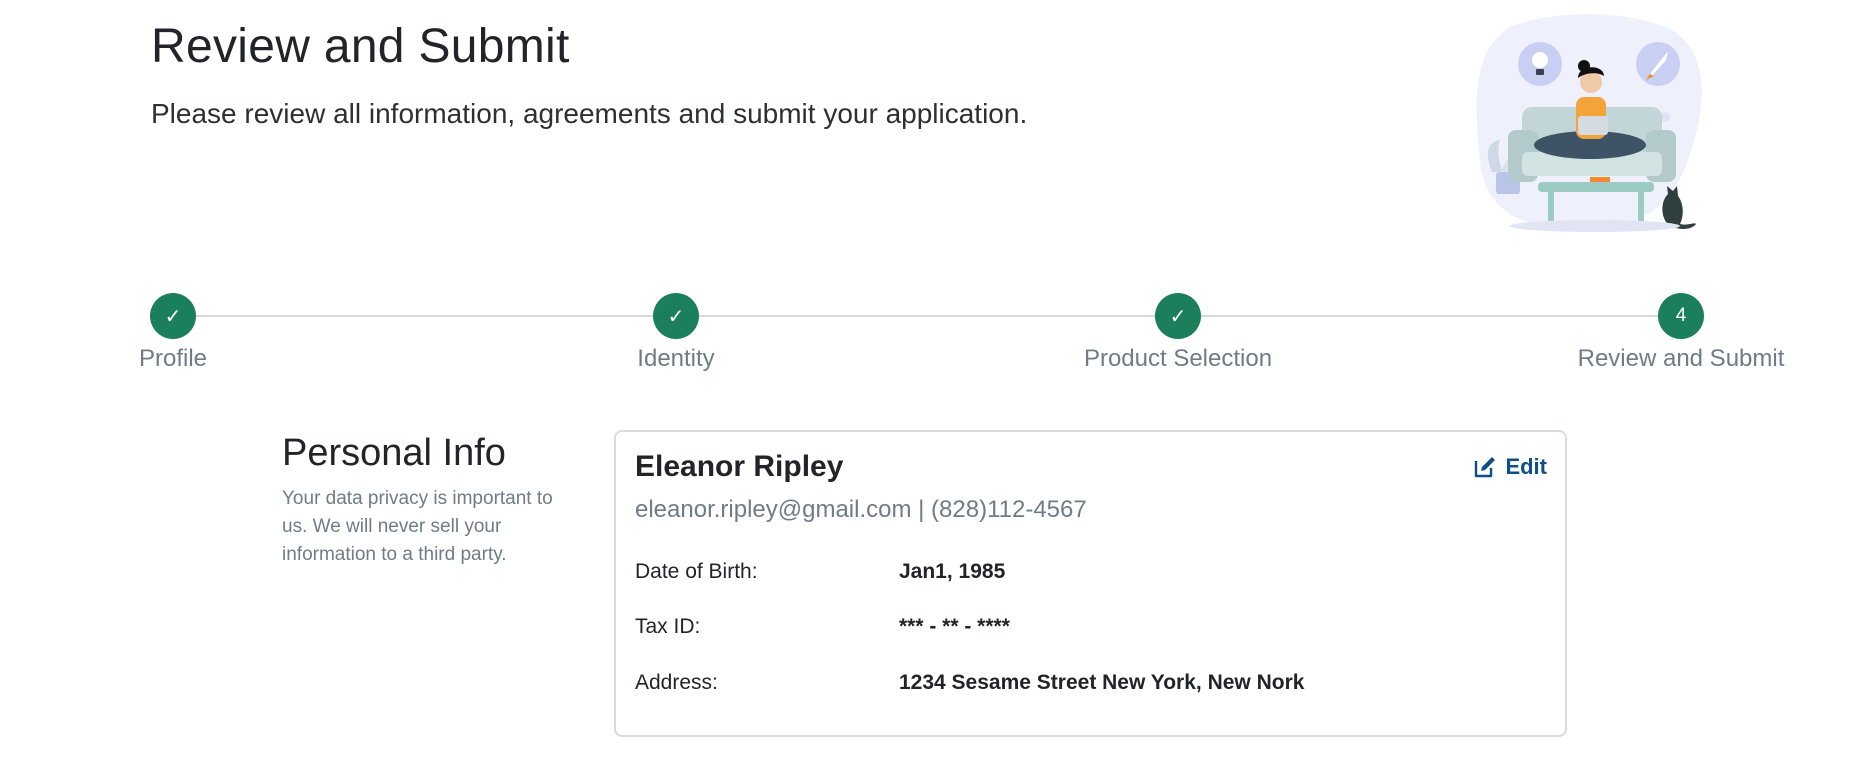  I want to click on edit-icon, so click(1485, 467).